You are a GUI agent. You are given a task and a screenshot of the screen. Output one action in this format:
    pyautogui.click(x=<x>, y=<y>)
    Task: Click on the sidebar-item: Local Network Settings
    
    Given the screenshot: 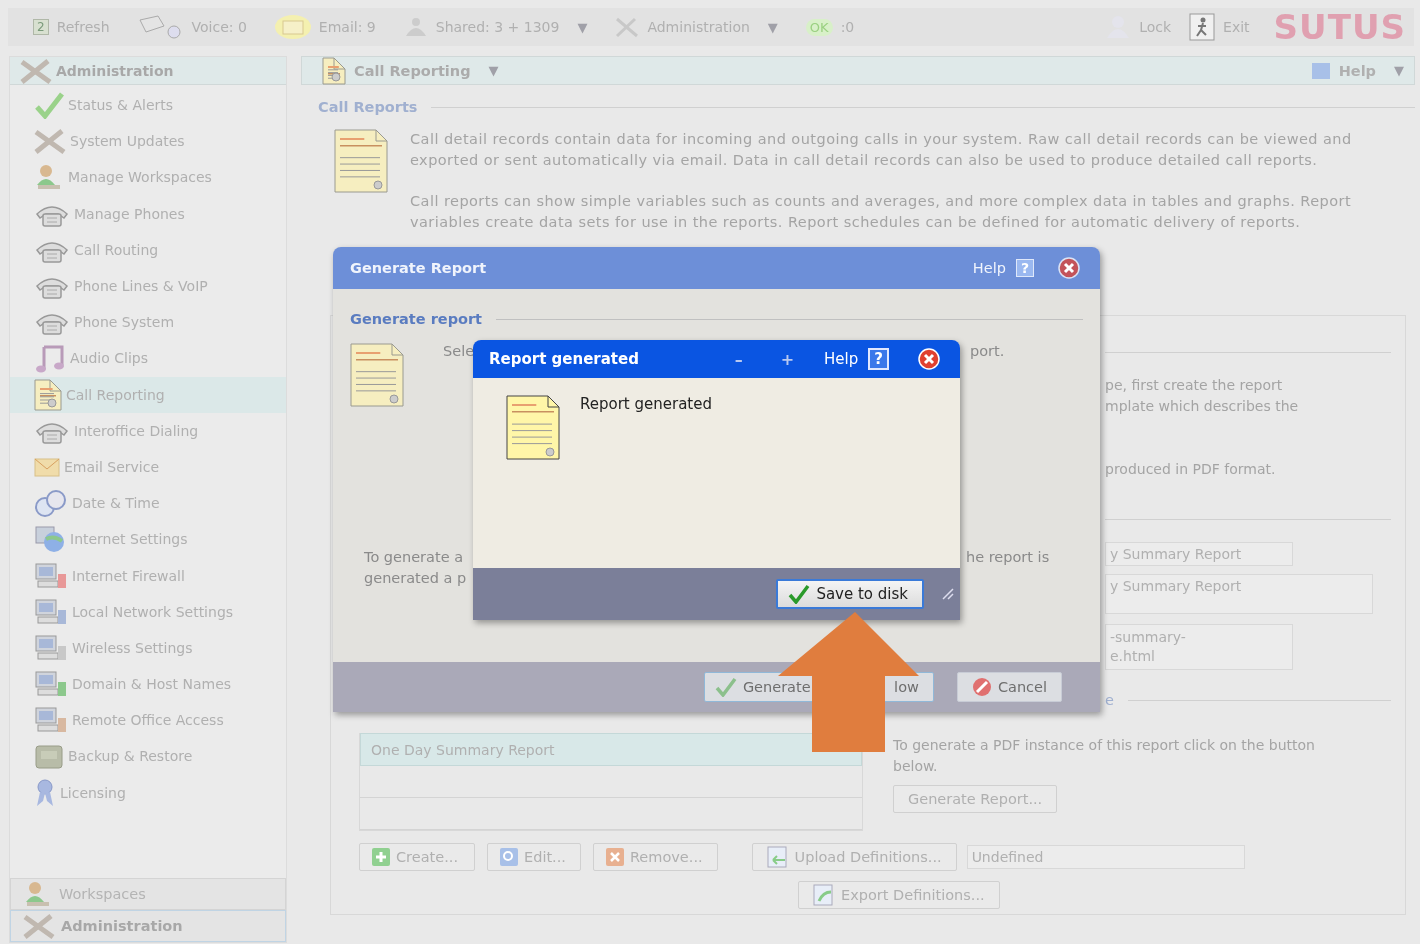 What is the action you would take?
    pyautogui.click(x=148, y=611)
    